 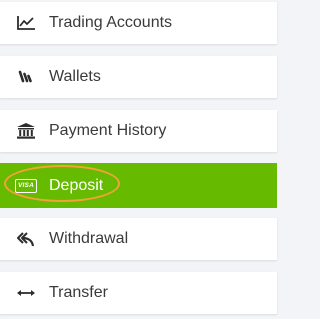 I want to click on menu-item-label: Trading Accounts, so click(x=111, y=22).